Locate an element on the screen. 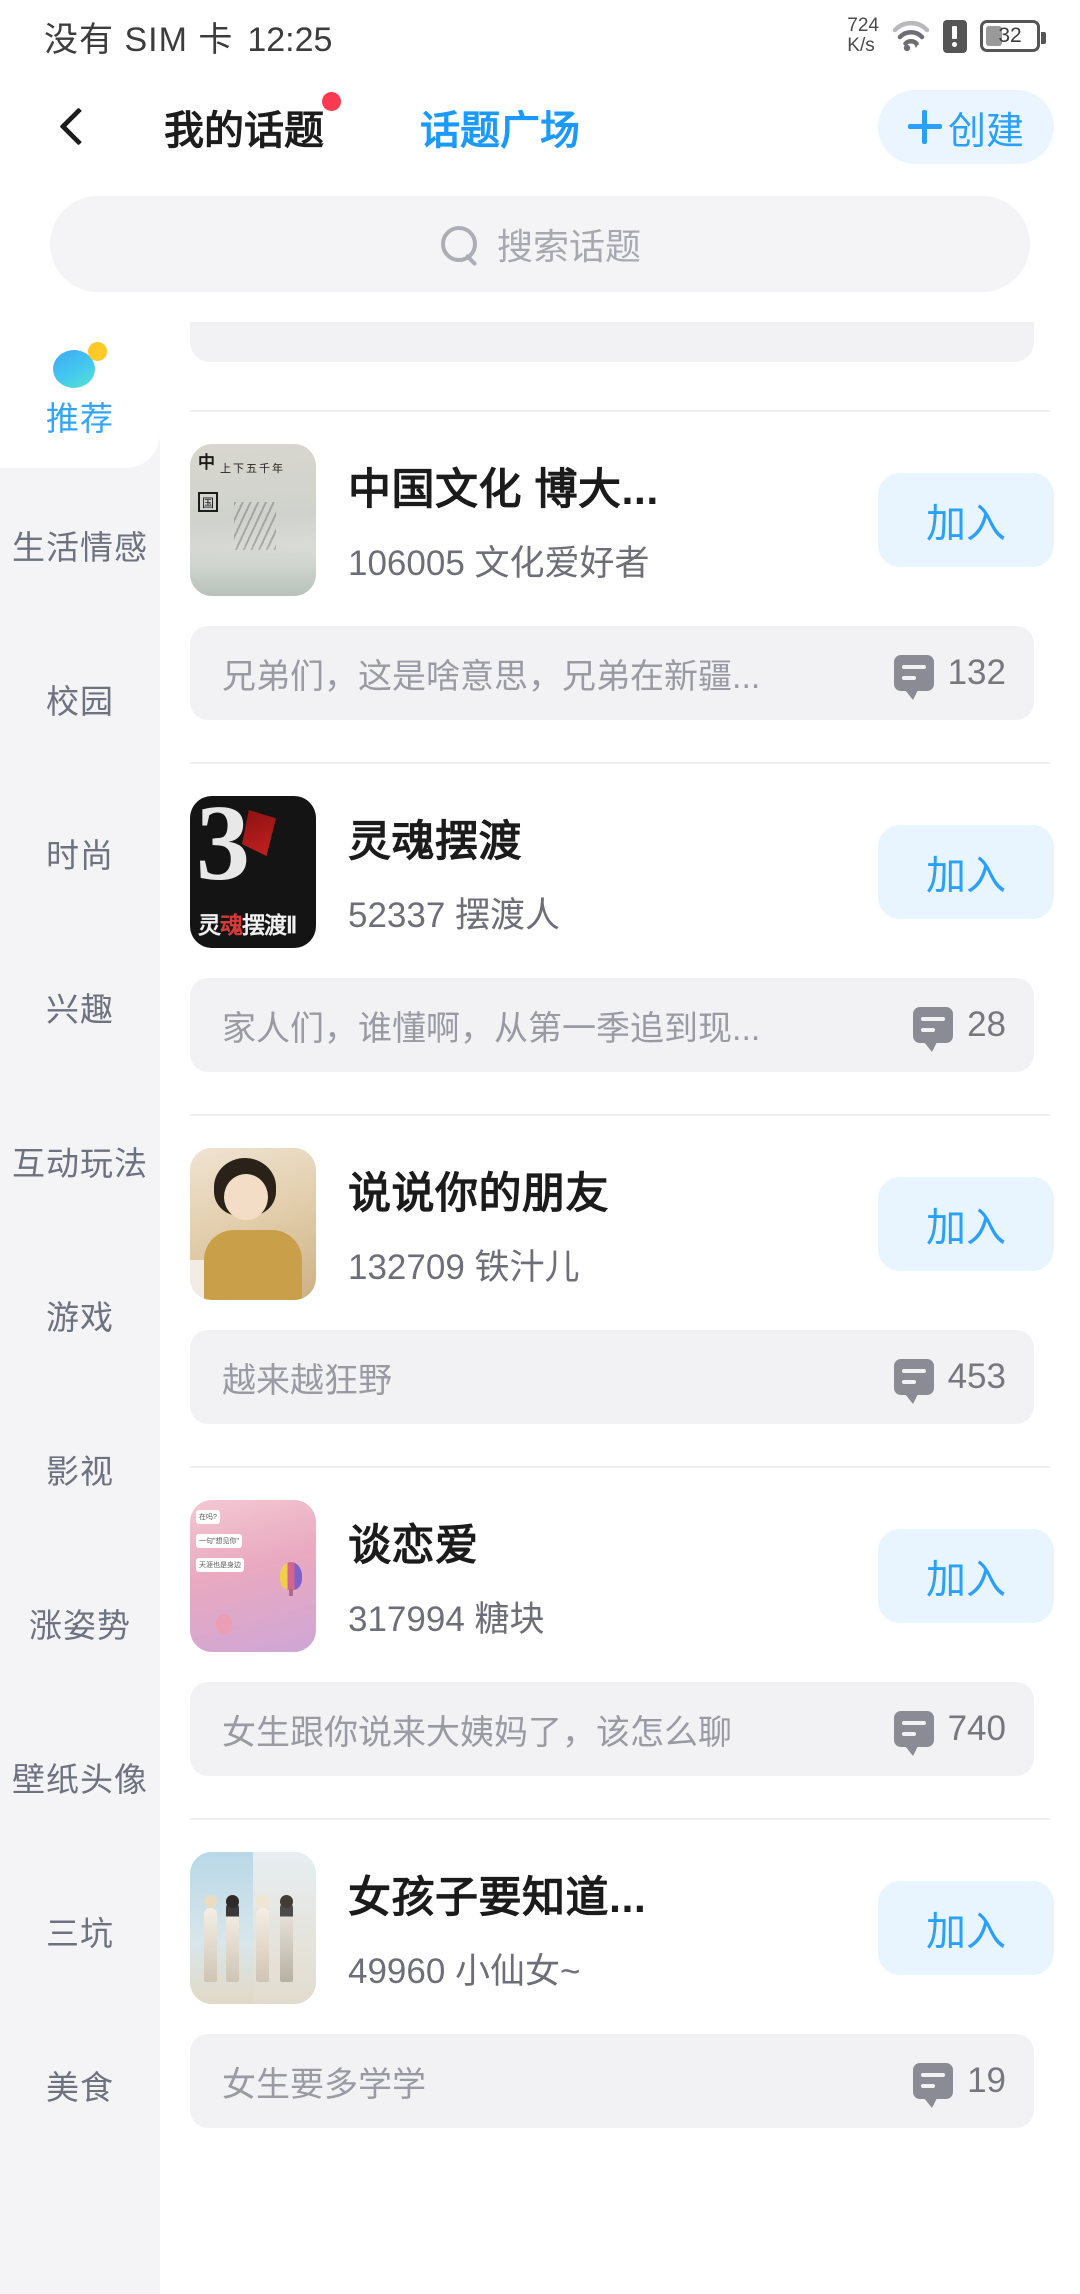  tab-my-topics: 我的话题 is located at coordinates (251, 126).